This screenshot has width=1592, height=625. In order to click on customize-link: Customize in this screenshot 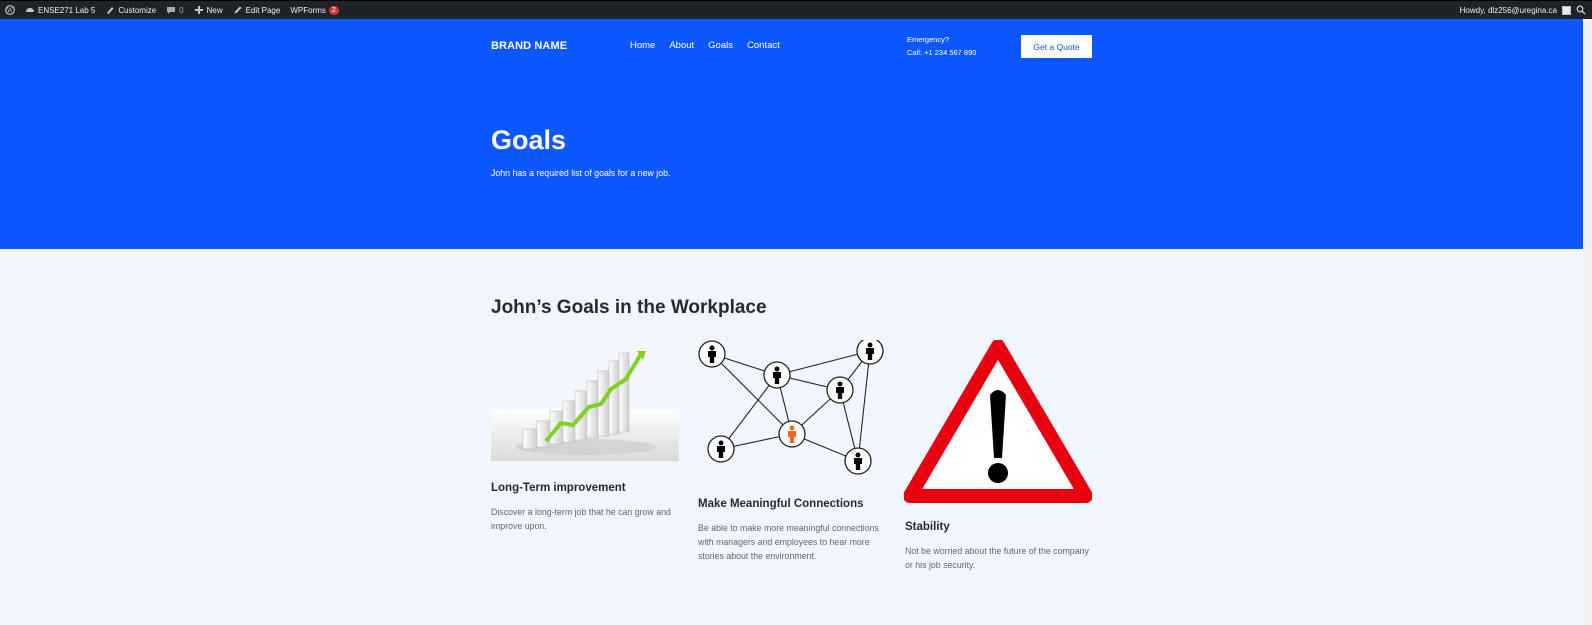, I will do `click(130, 10)`.